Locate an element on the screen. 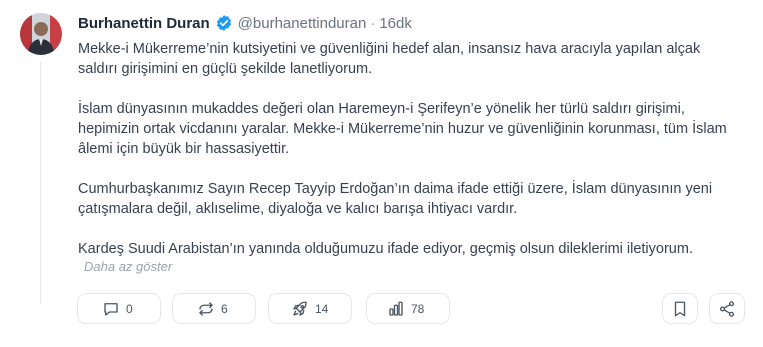 The height and width of the screenshot is (347, 763). reply-count: 0 is located at coordinates (129, 308).